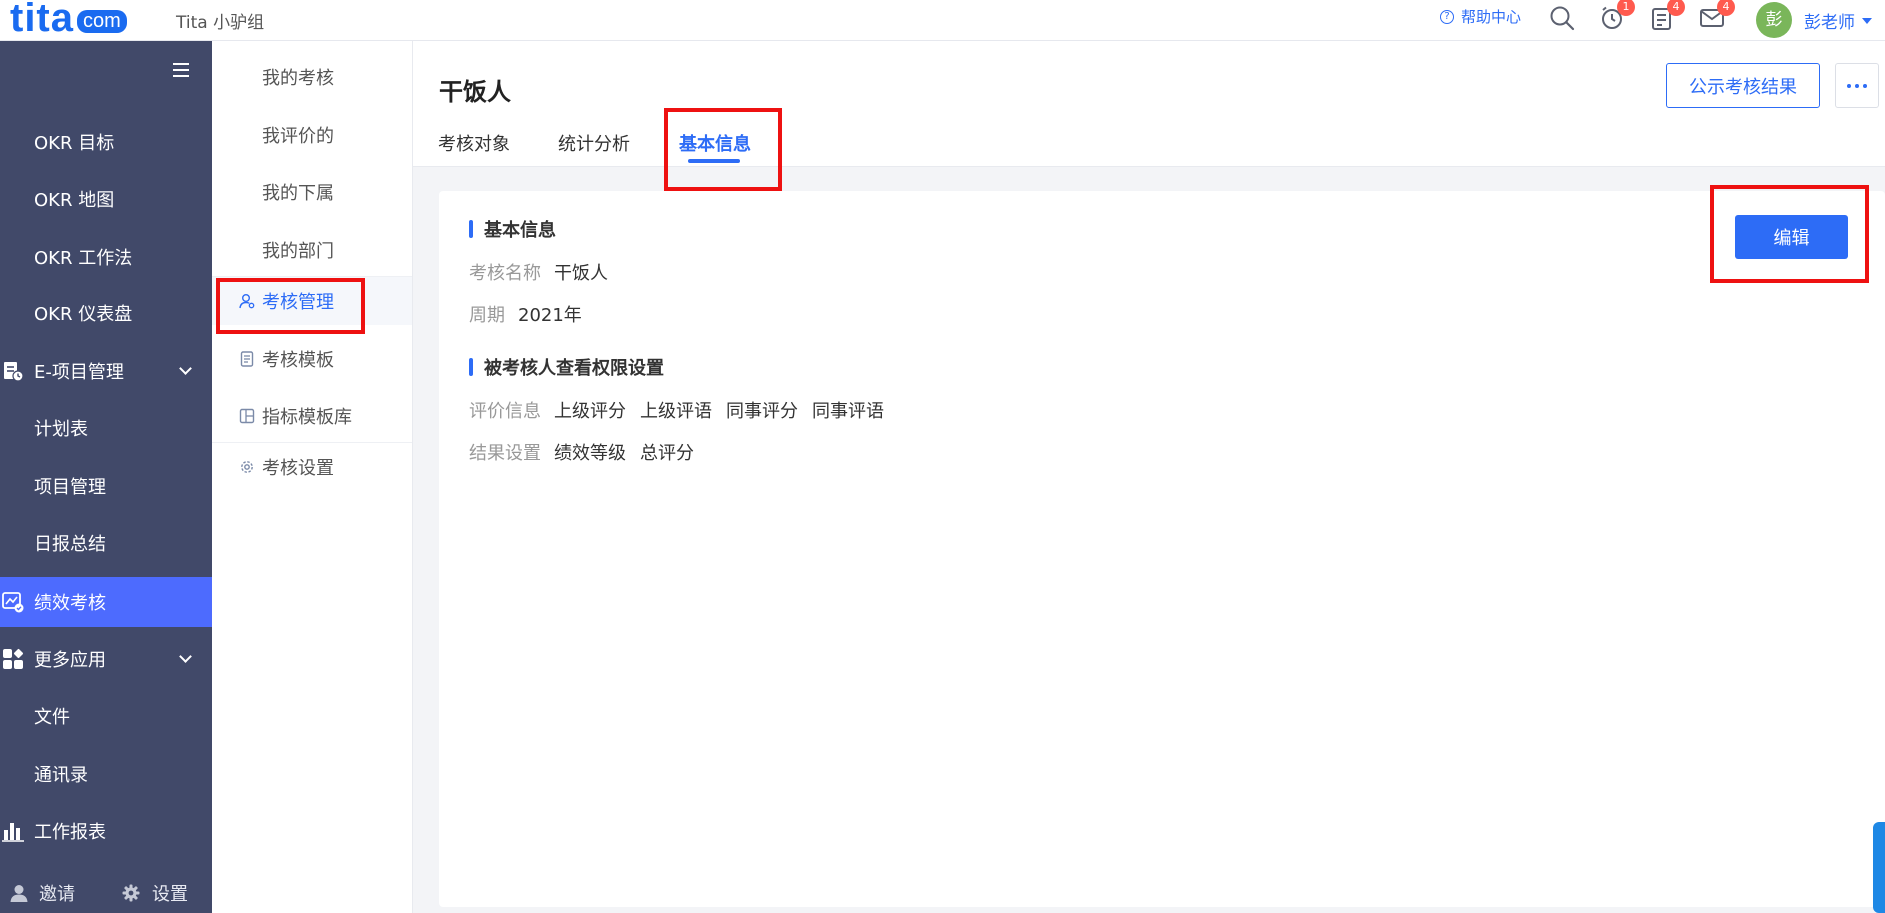  I want to click on nav-item-label: 通讯录, so click(61, 775).